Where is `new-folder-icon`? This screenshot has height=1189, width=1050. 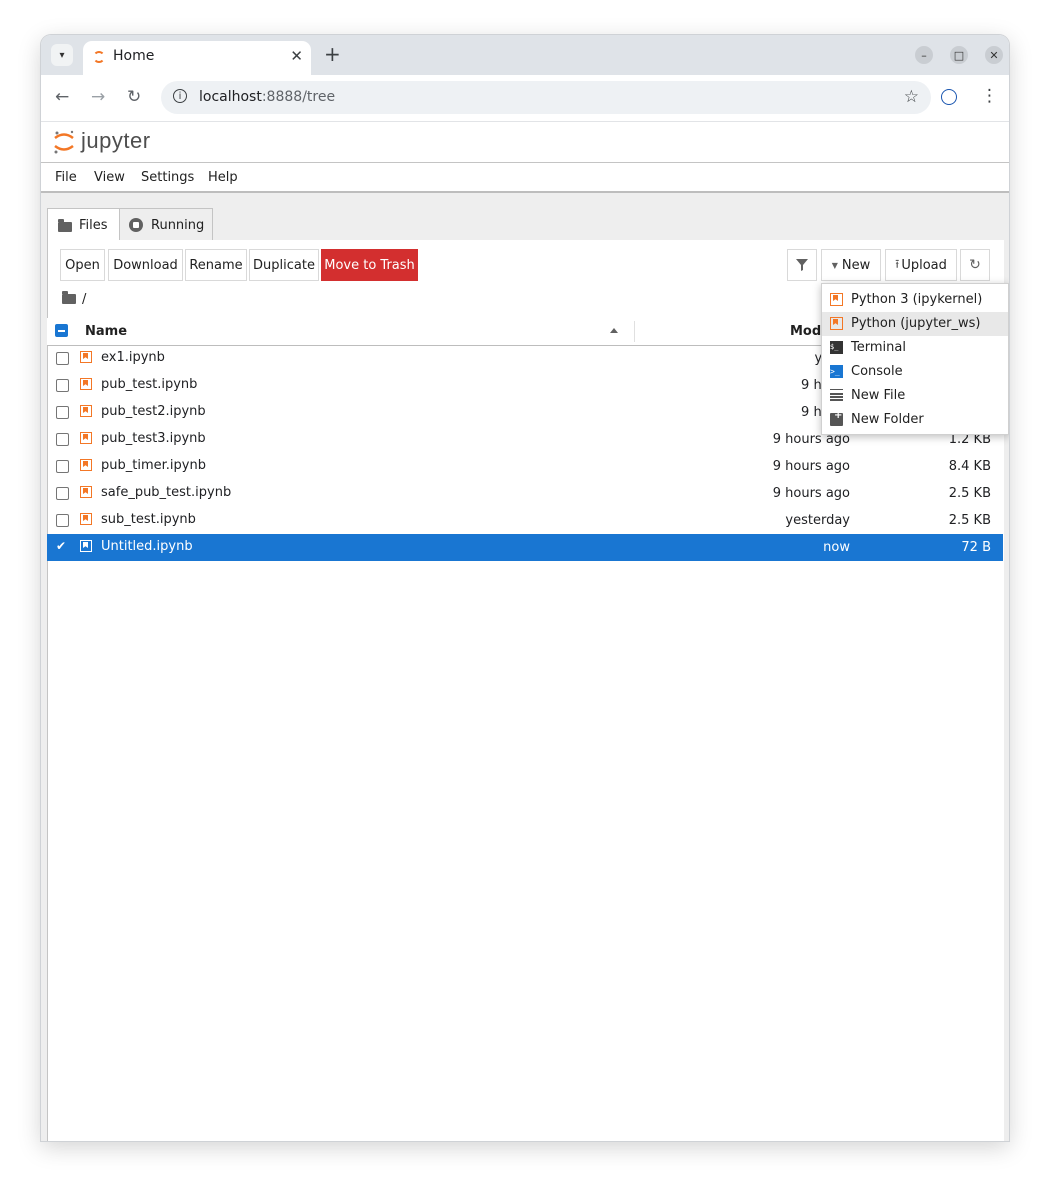 new-folder-icon is located at coordinates (836, 418).